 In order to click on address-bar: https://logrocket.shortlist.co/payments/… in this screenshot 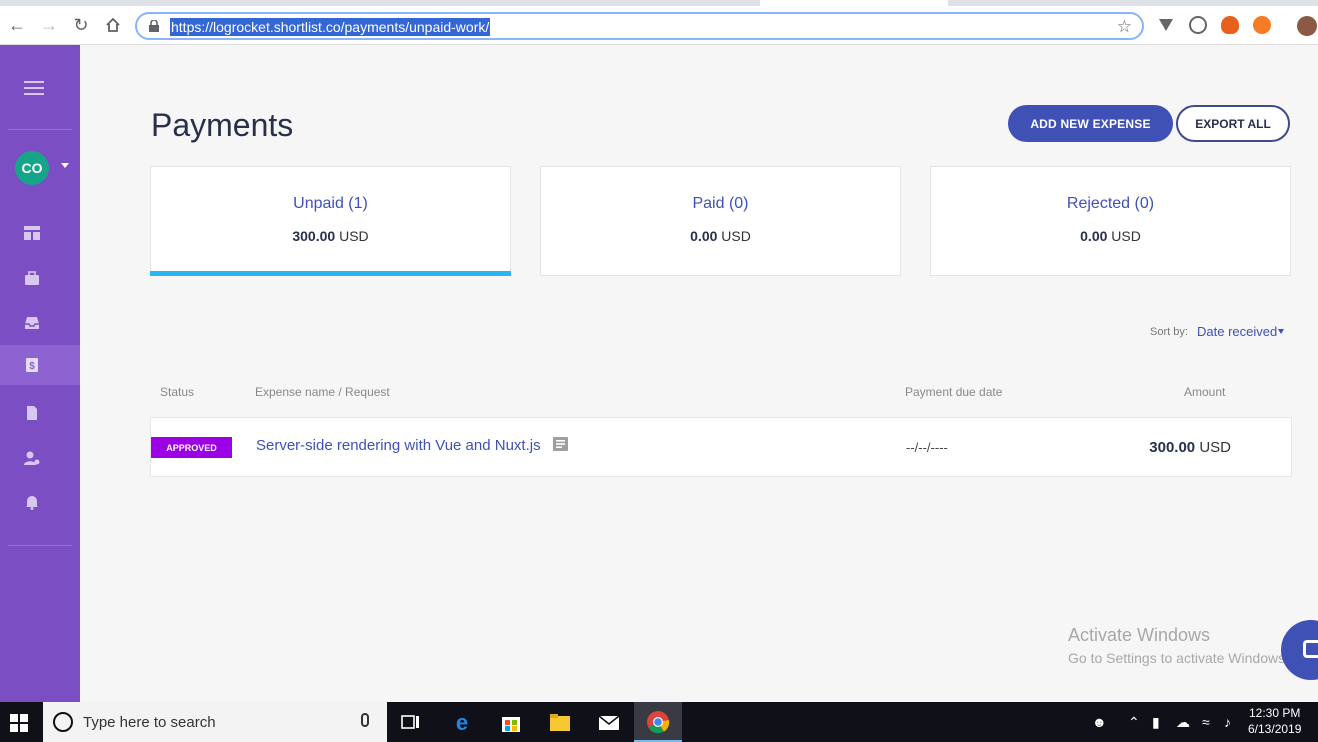, I will do `click(639, 26)`.